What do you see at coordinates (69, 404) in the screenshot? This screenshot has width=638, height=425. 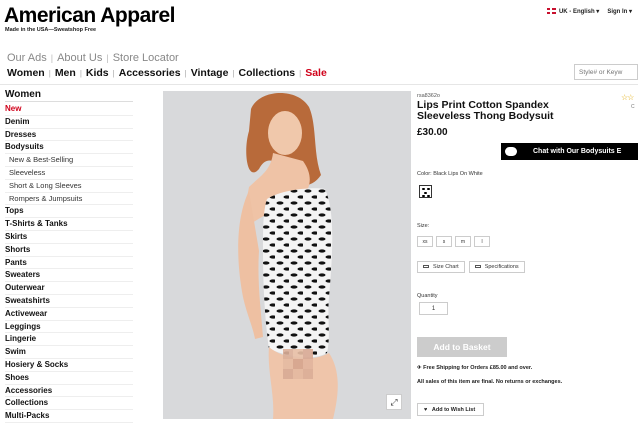 I see `sidebar-item-collections: Collections` at bounding box center [69, 404].